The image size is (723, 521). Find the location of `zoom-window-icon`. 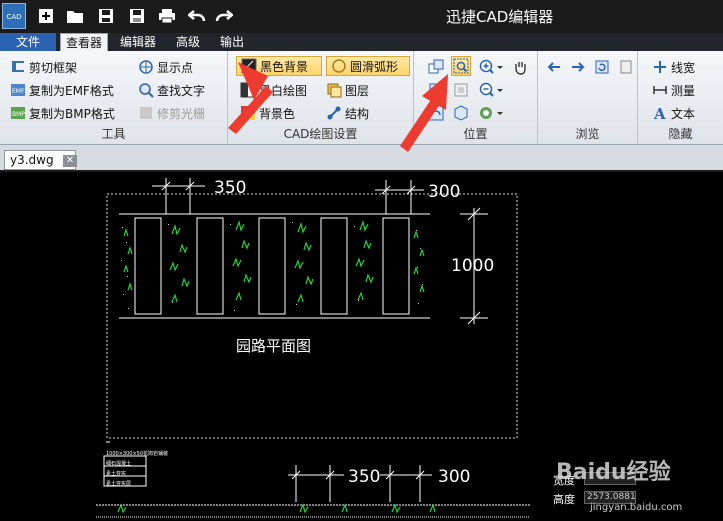

zoom-window-icon is located at coordinates (461, 66).